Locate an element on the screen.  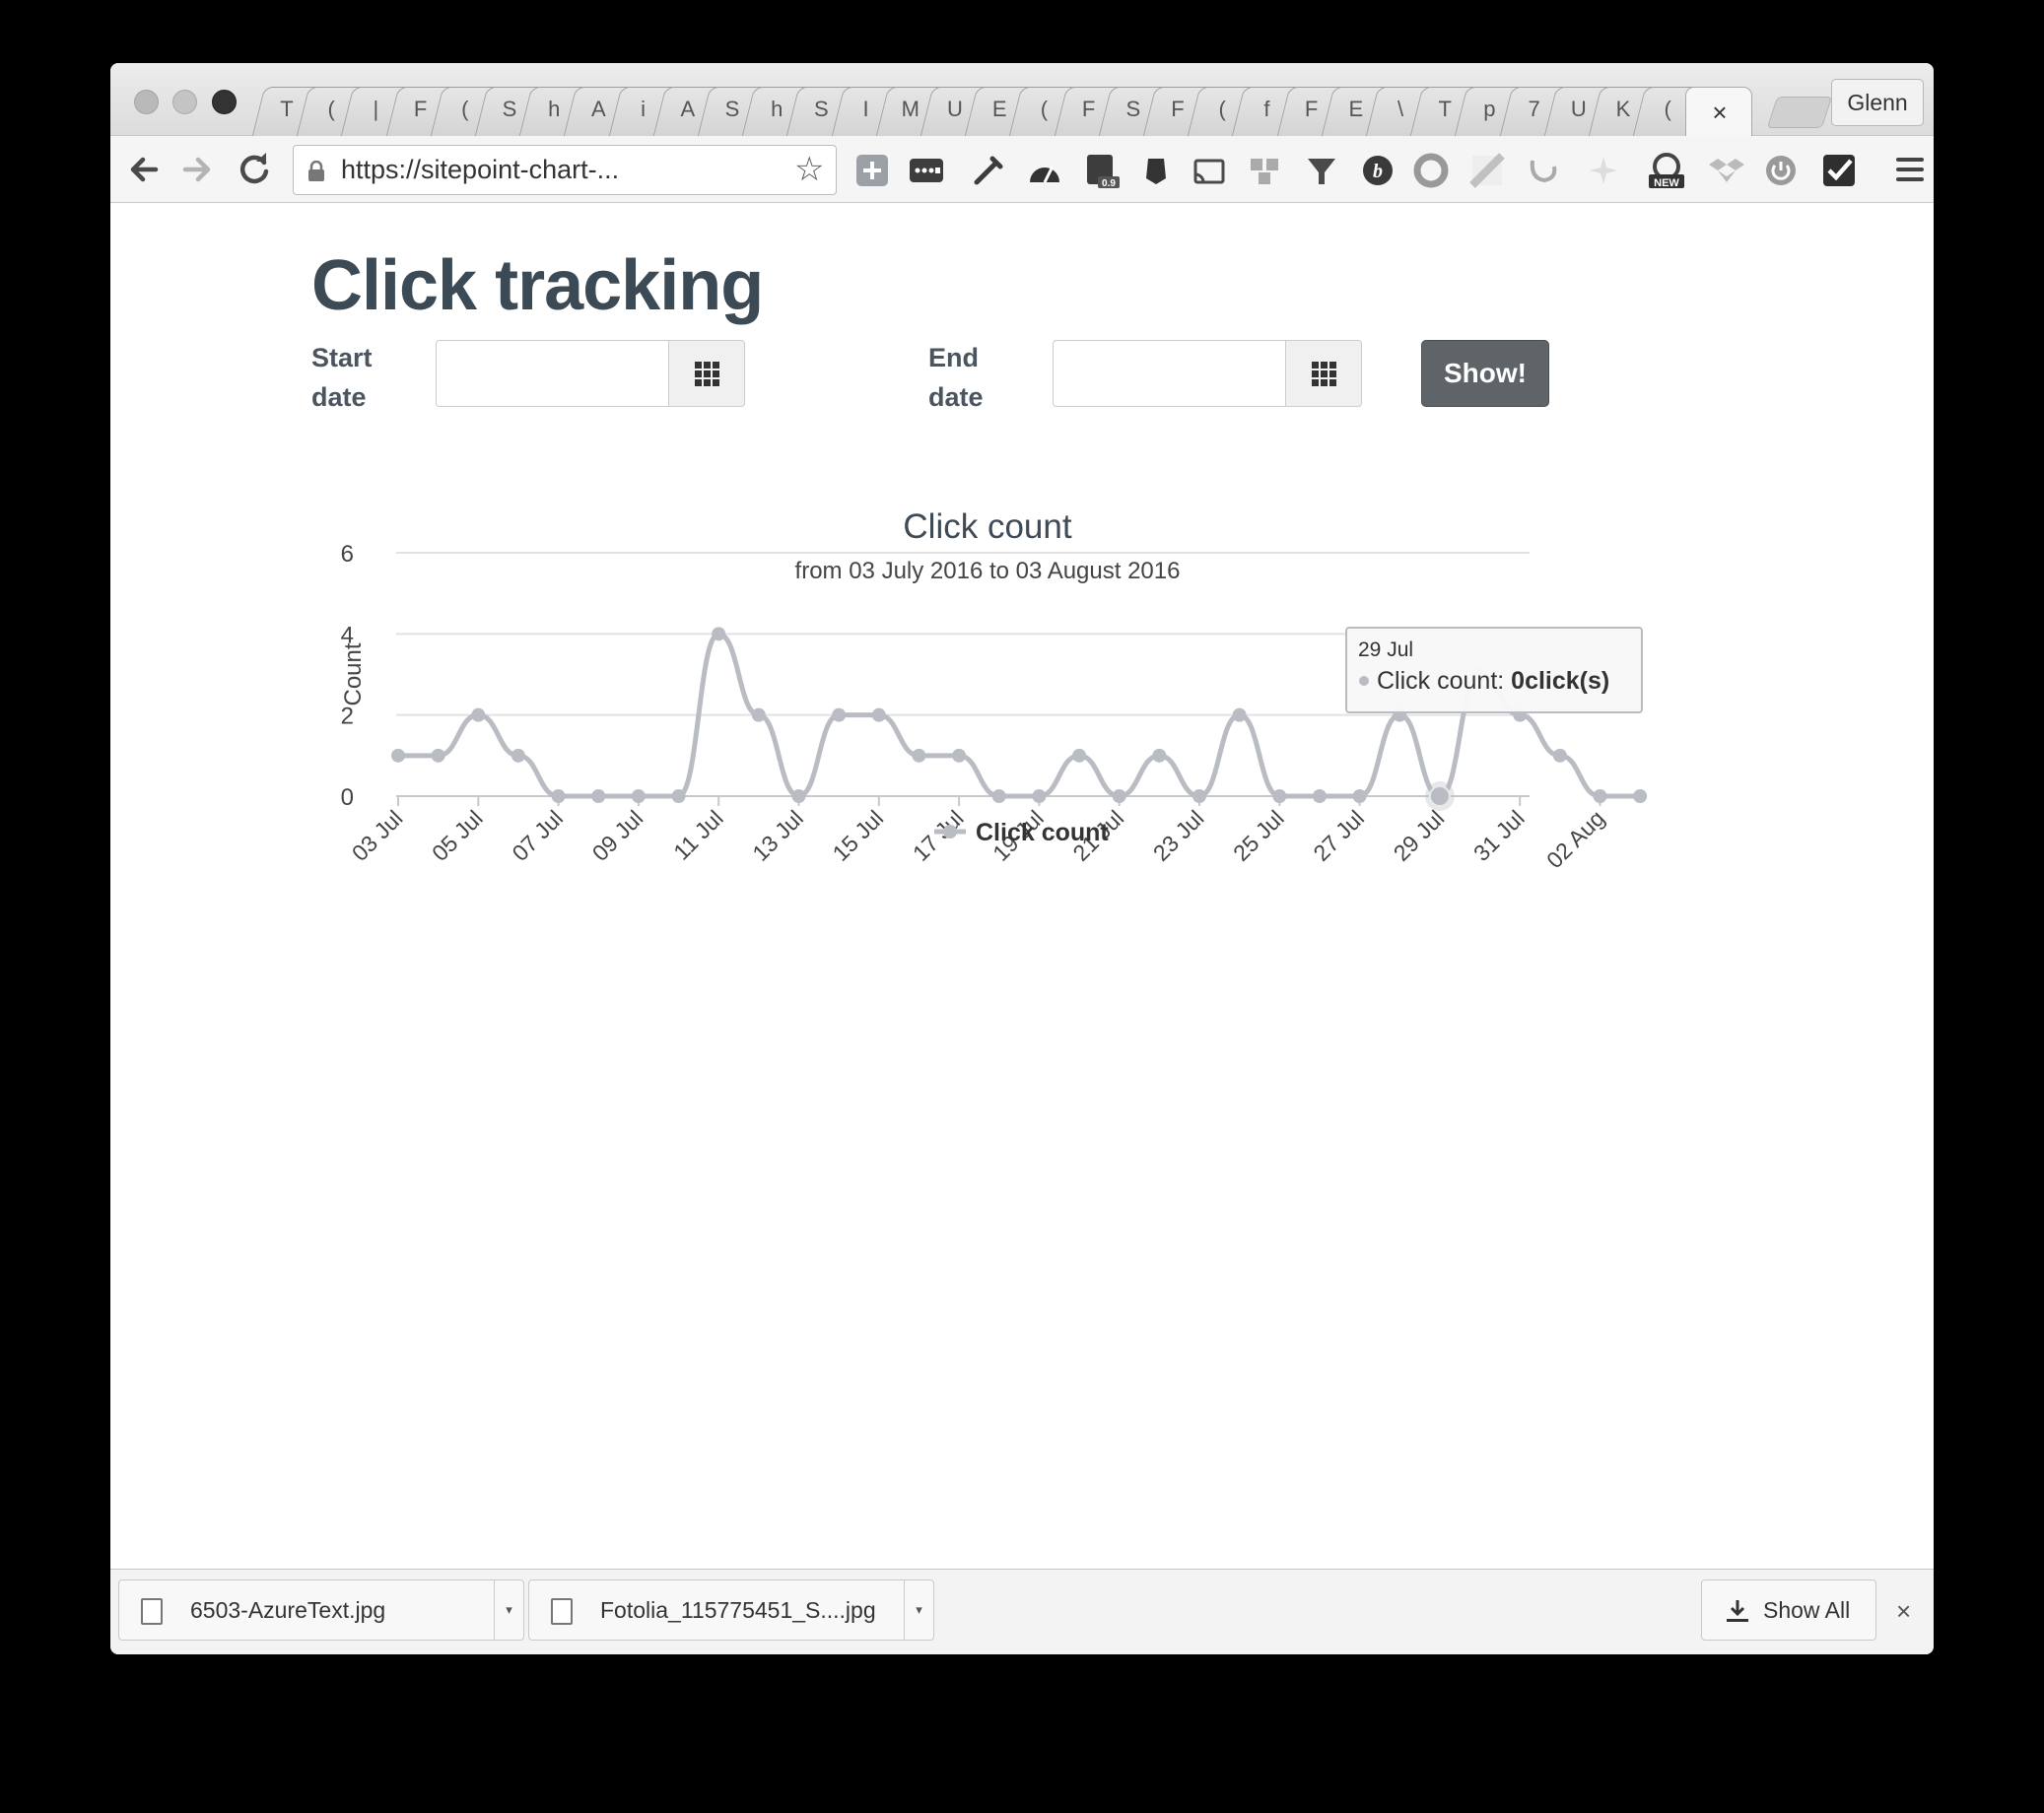
close-icon: × is located at coordinates (1903, 1611).